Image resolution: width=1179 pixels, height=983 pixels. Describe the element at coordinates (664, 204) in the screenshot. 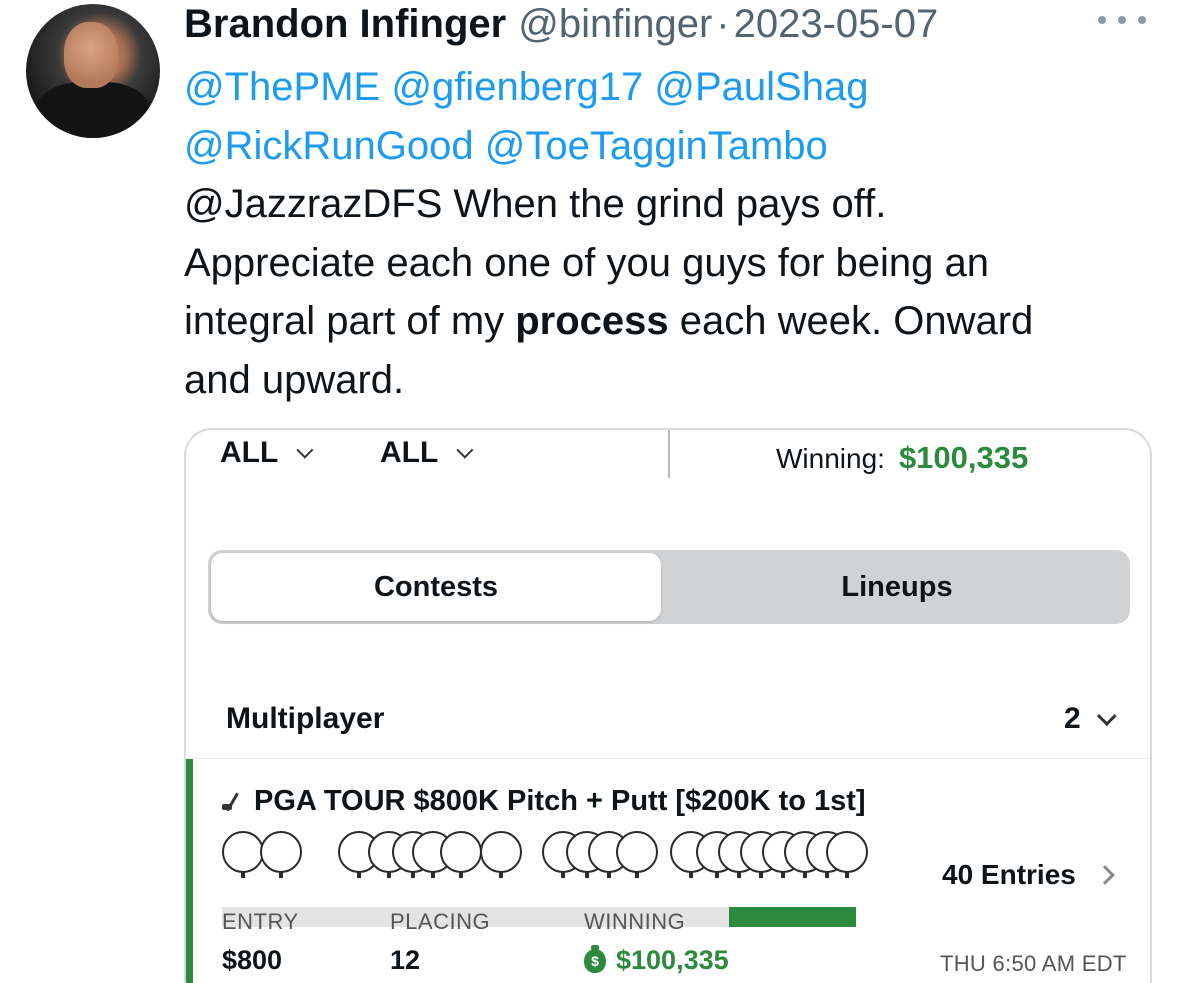

I see `tweet-text-fragment: When the grind pays off.` at that location.